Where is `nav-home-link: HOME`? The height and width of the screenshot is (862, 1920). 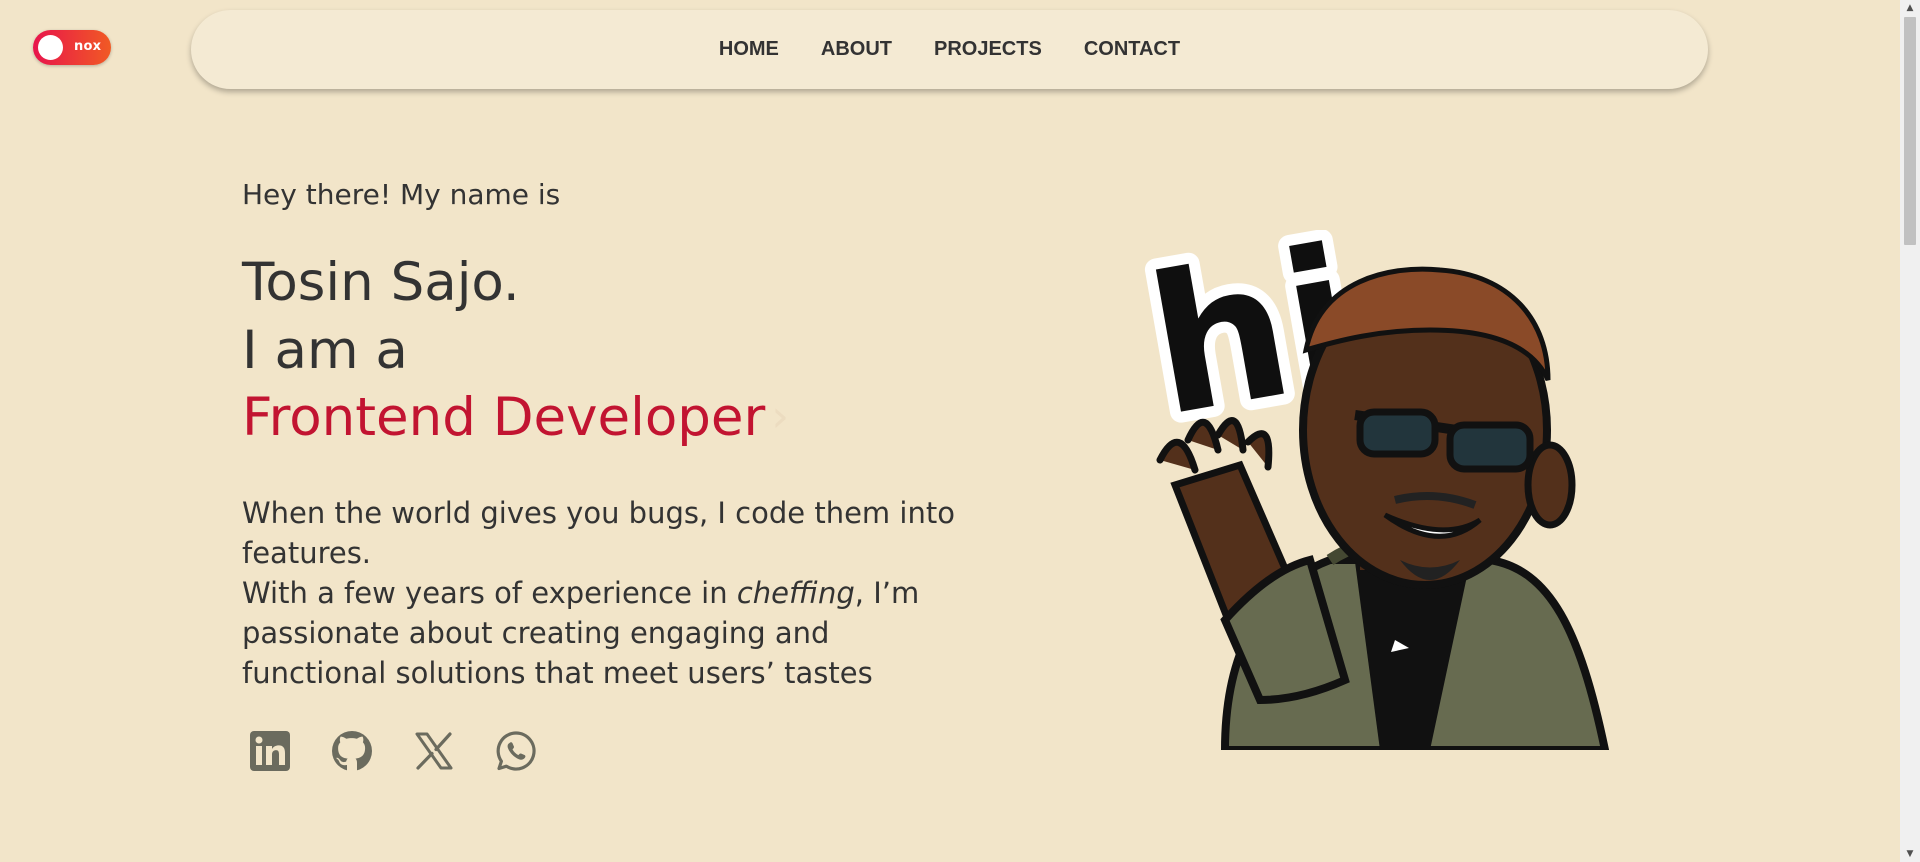 nav-home-link: HOME is located at coordinates (749, 49).